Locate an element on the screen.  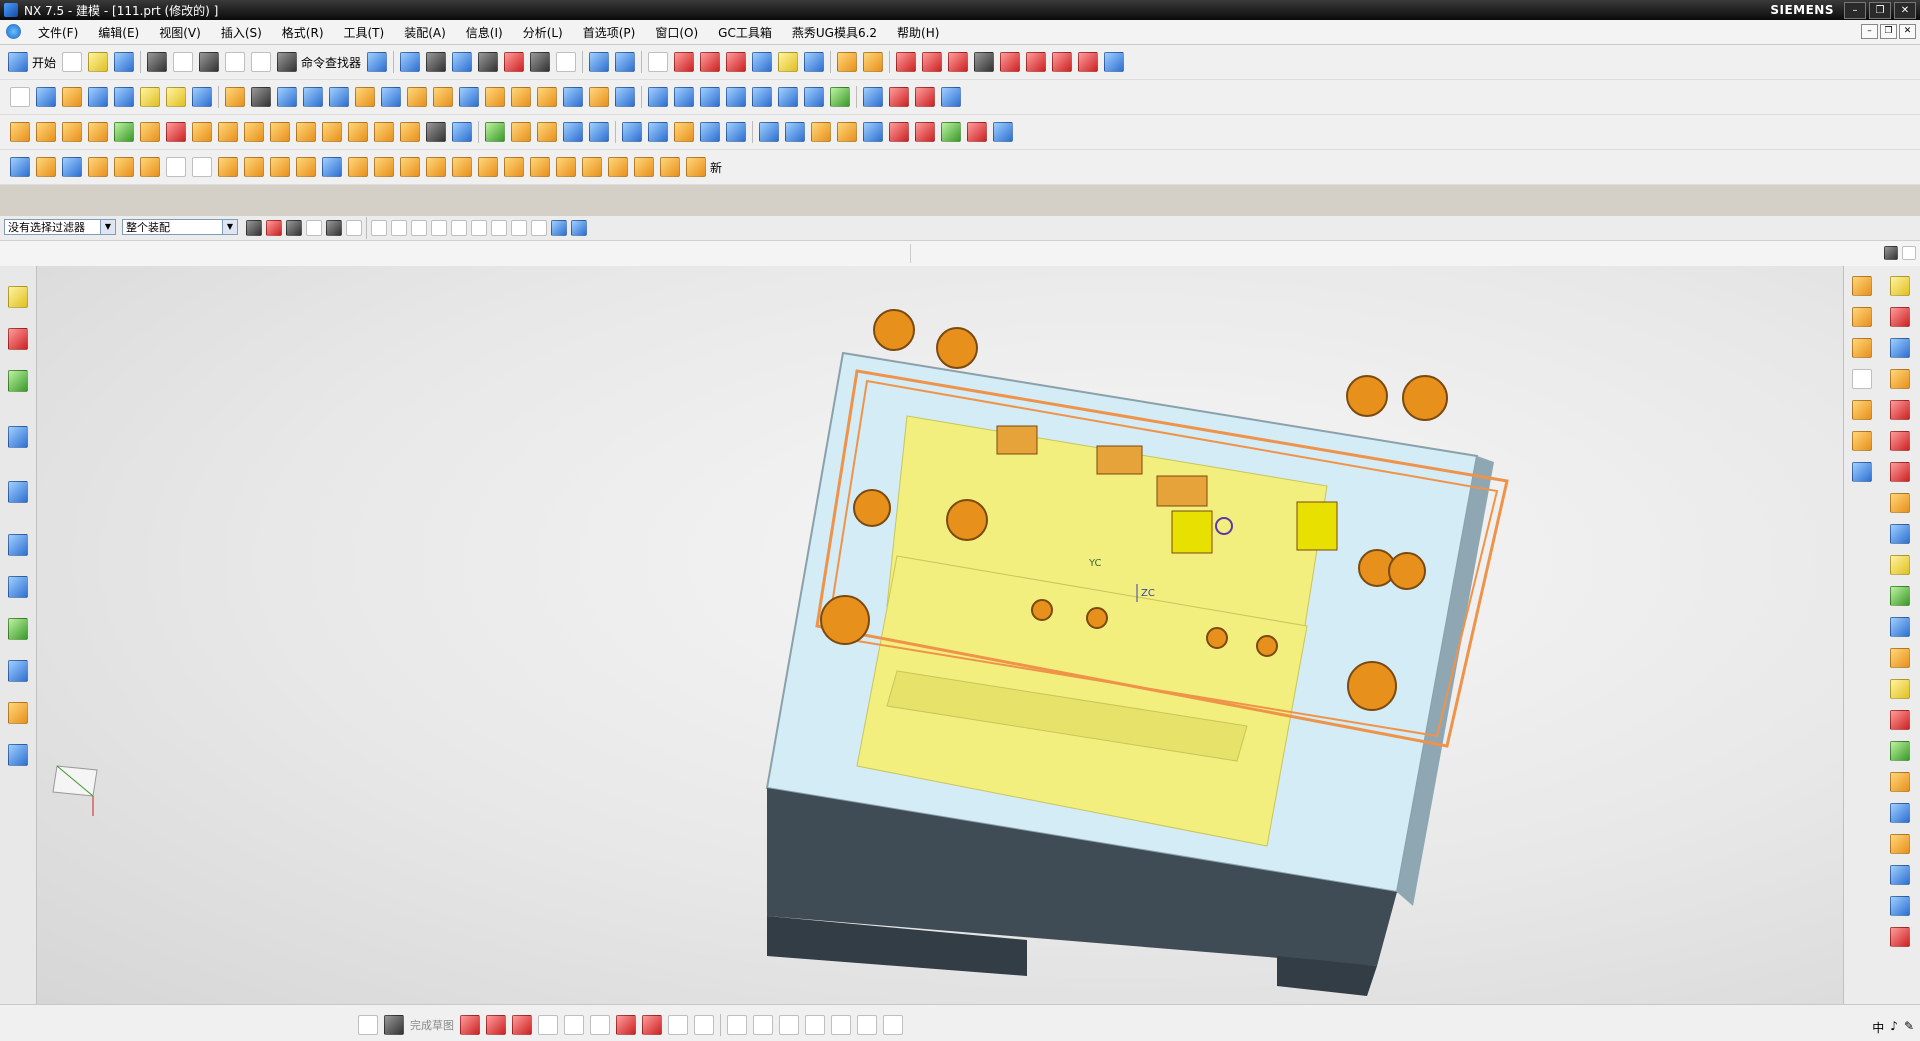
groove-icon is located at coordinates (339, 97).